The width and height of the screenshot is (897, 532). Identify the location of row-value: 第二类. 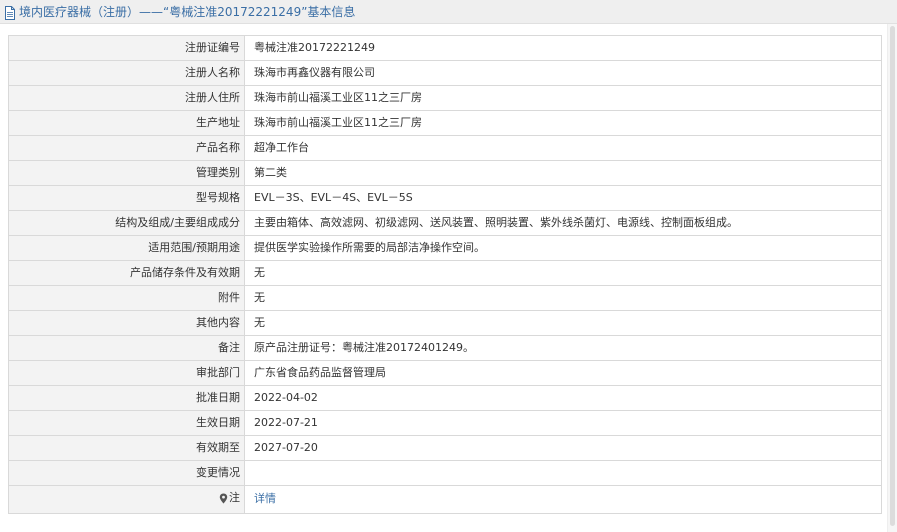
(563, 173).